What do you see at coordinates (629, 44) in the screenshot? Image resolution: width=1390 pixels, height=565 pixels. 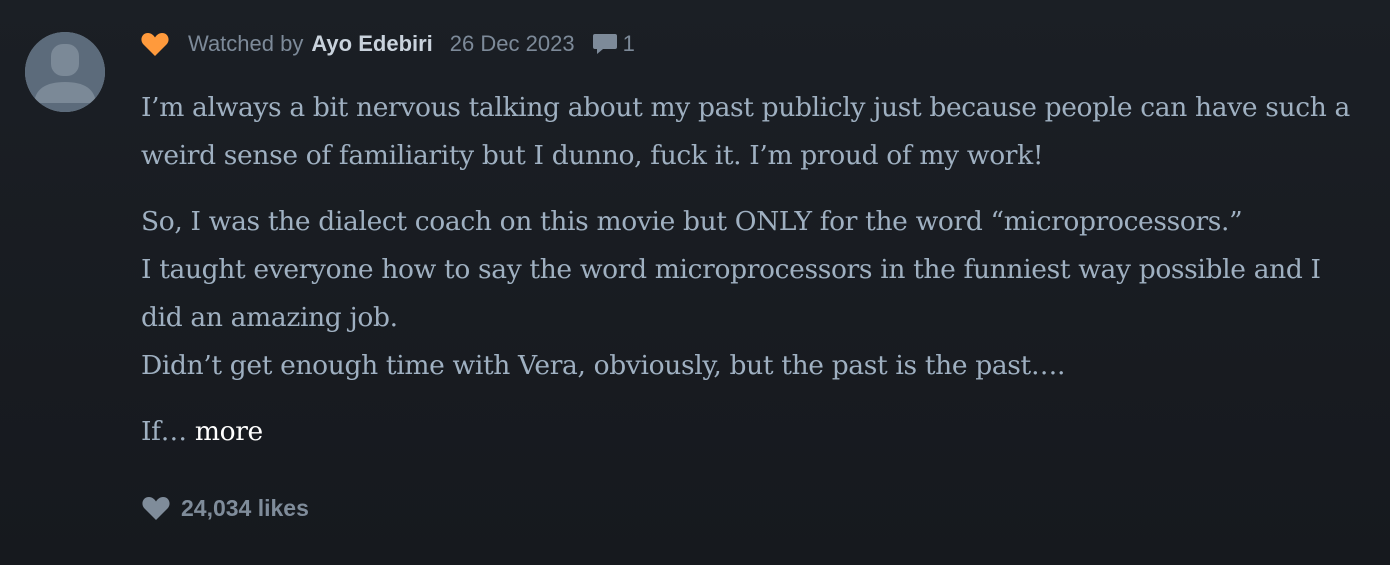 I see `comment-count: 1` at bounding box center [629, 44].